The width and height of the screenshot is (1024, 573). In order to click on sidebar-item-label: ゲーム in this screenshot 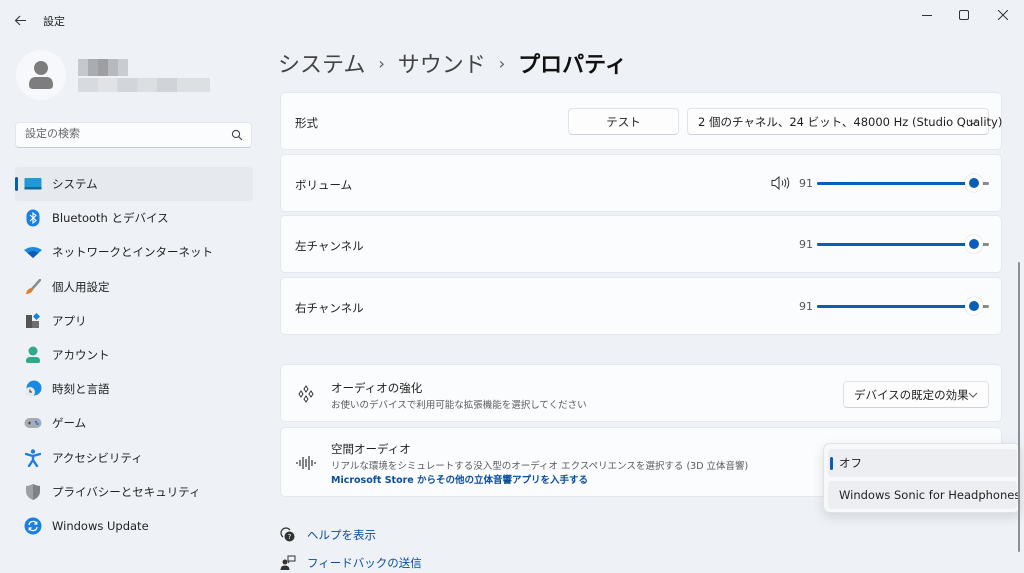, I will do `click(69, 423)`.